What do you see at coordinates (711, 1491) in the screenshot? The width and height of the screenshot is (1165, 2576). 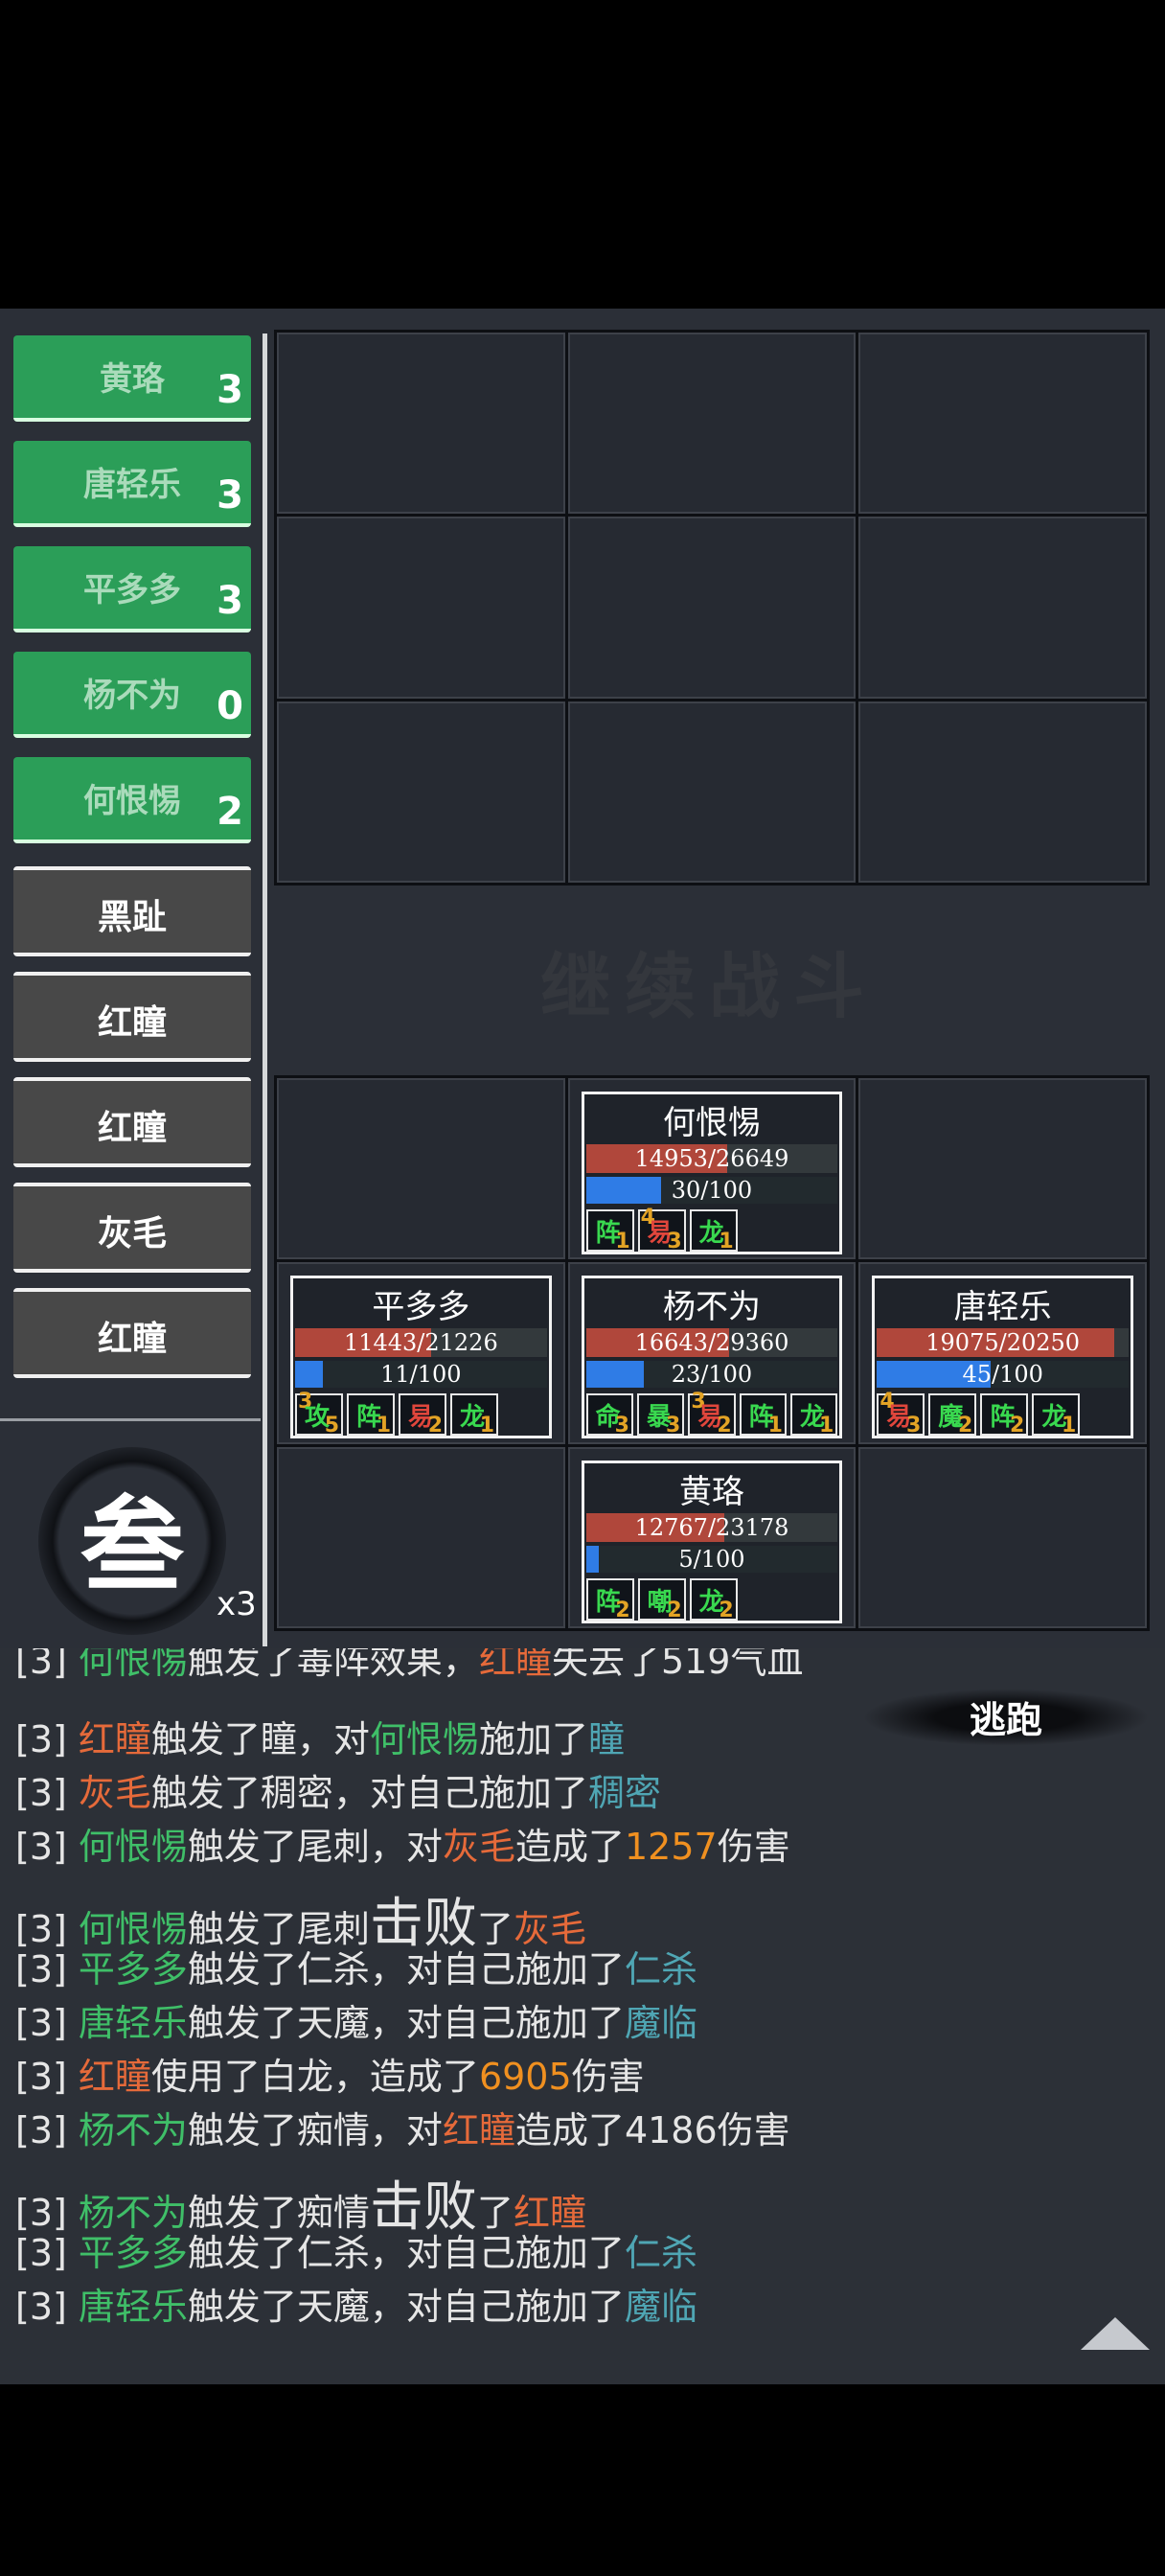 I see `unit-name: 黄珞` at bounding box center [711, 1491].